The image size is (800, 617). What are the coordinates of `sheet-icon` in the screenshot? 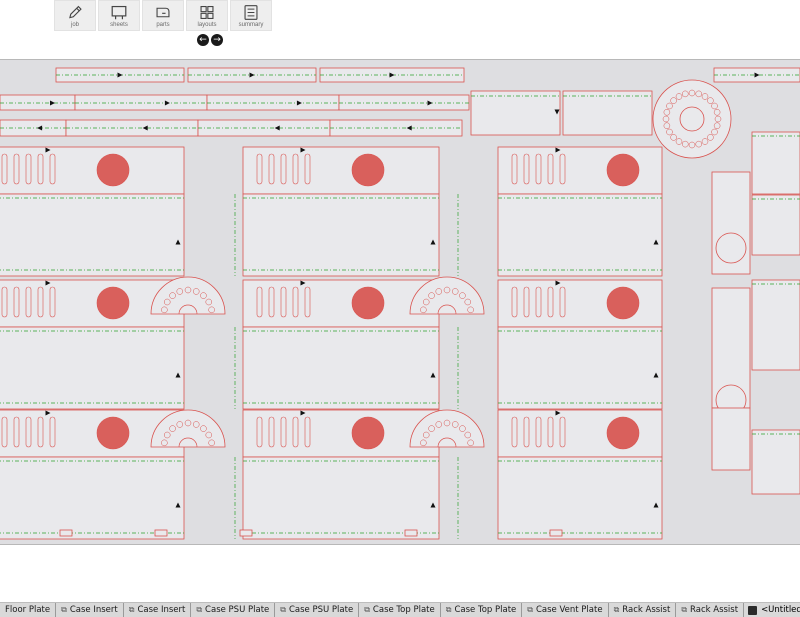 It's located at (119, 12).